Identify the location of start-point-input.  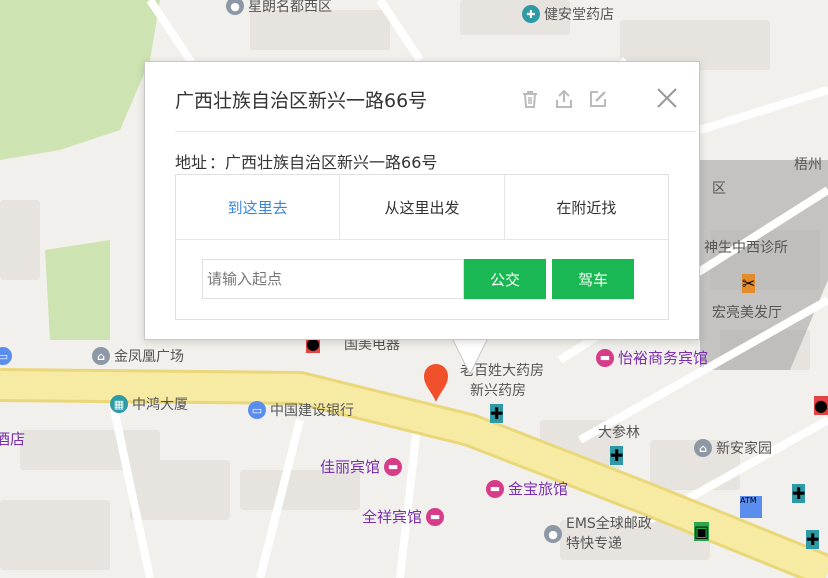
(333, 279).